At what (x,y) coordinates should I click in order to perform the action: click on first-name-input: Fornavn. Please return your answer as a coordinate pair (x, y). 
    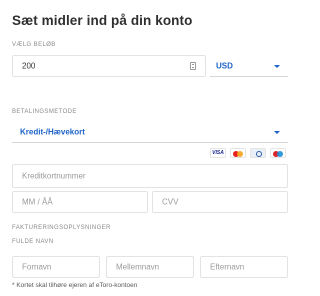
    Looking at the image, I should click on (56, 267).